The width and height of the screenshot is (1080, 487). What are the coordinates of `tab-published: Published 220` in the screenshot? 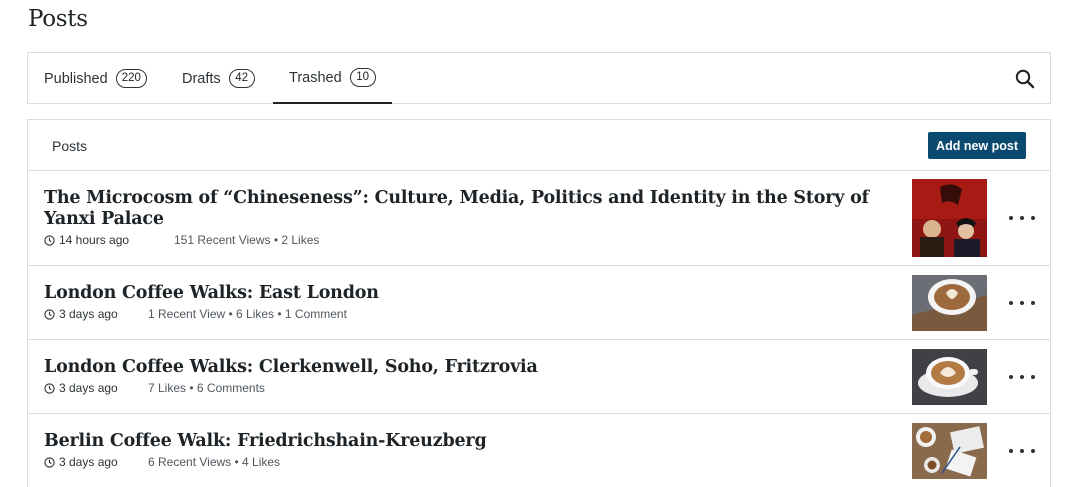 It's located at (95, 78).